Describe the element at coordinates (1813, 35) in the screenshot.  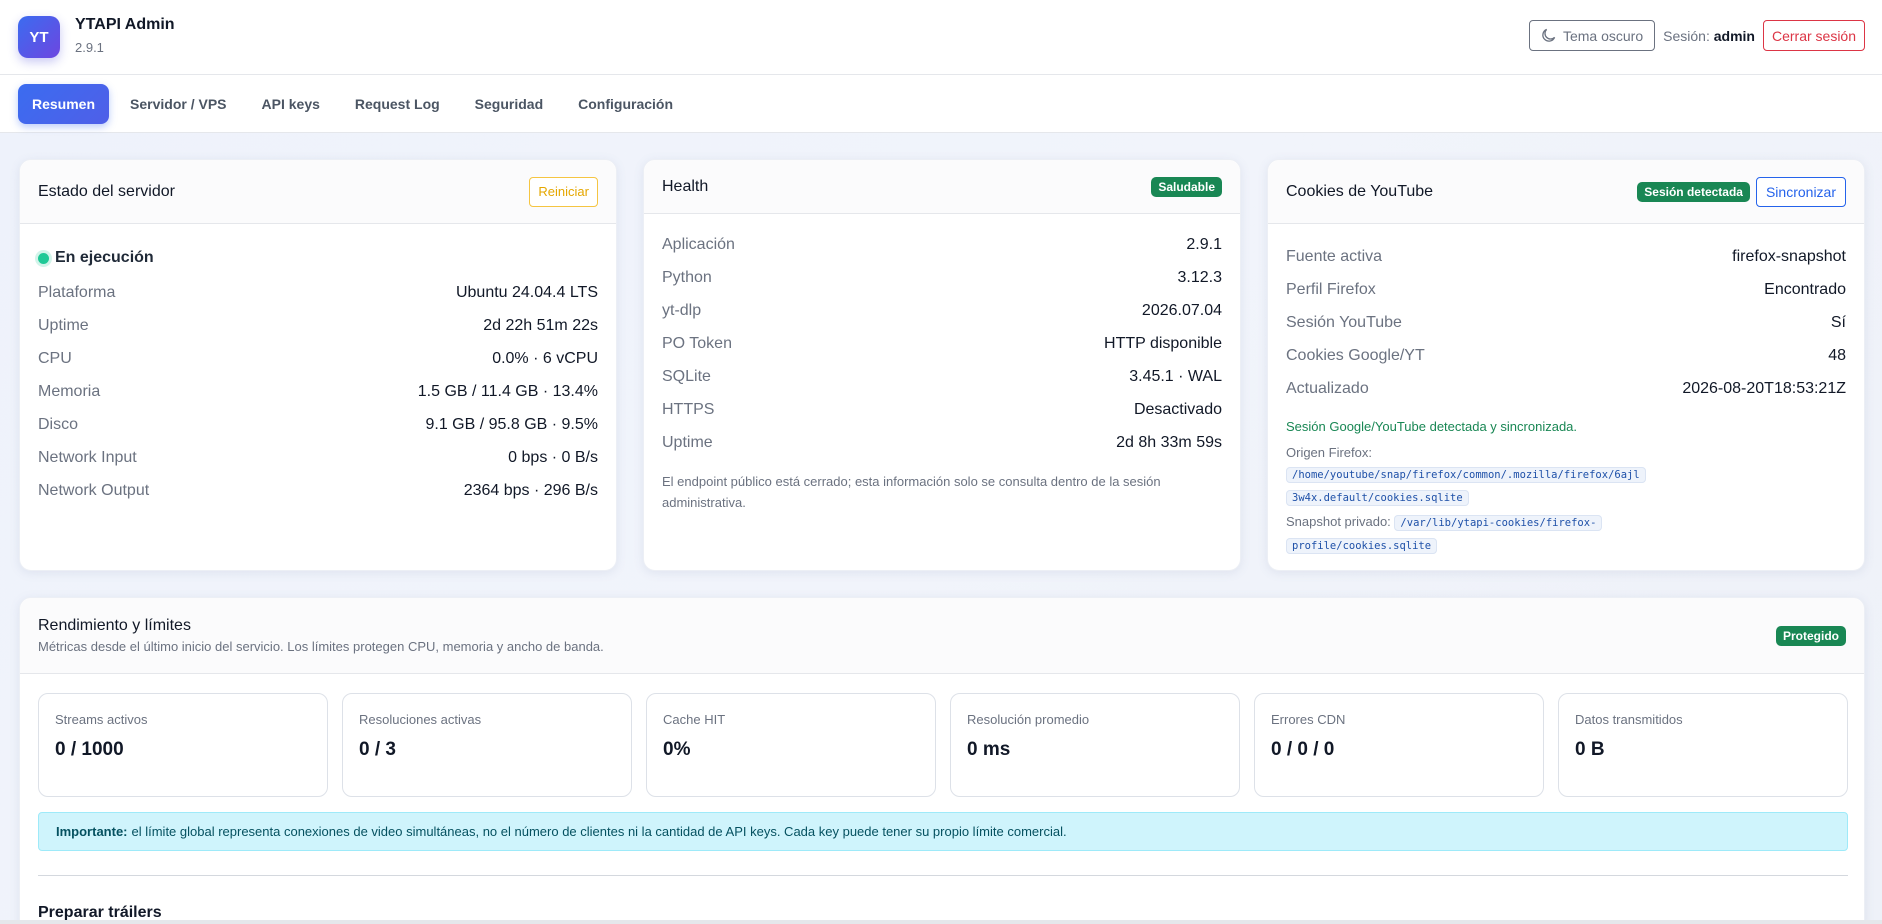
I see `logout-button: Cerrar sesión` at that location.